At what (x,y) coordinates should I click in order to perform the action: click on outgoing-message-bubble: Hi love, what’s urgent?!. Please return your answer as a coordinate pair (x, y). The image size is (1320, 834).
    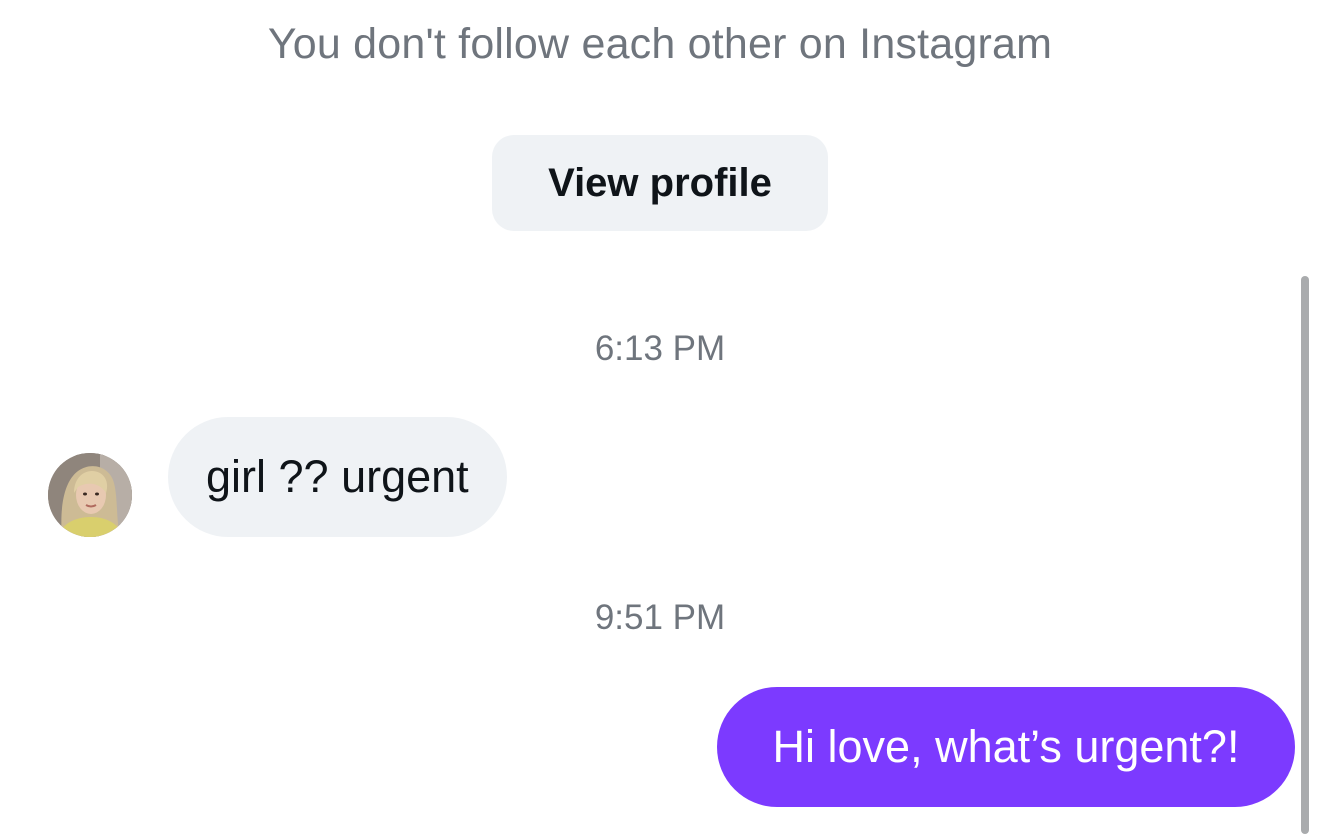
    Looking at the image, I should click on (1006, 747).